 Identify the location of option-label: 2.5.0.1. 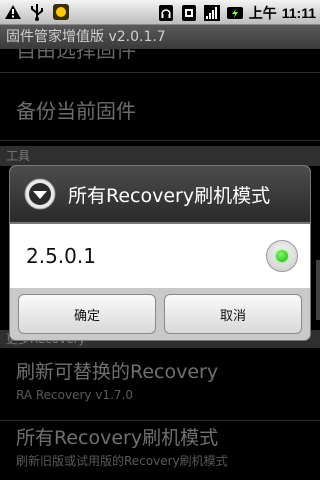
(61, 256).